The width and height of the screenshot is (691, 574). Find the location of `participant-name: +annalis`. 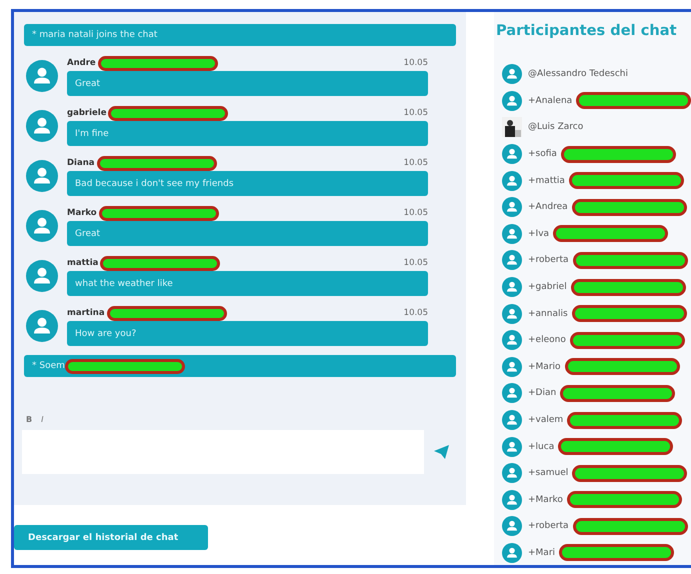

participant-name: +annalis is located at coordinates (548, 313).